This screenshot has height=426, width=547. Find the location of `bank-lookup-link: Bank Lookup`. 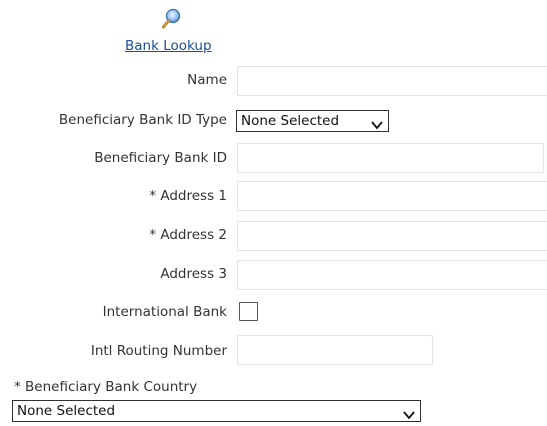

bank-lookup-link: Bank Lookup is located at coordinates (168, 46).